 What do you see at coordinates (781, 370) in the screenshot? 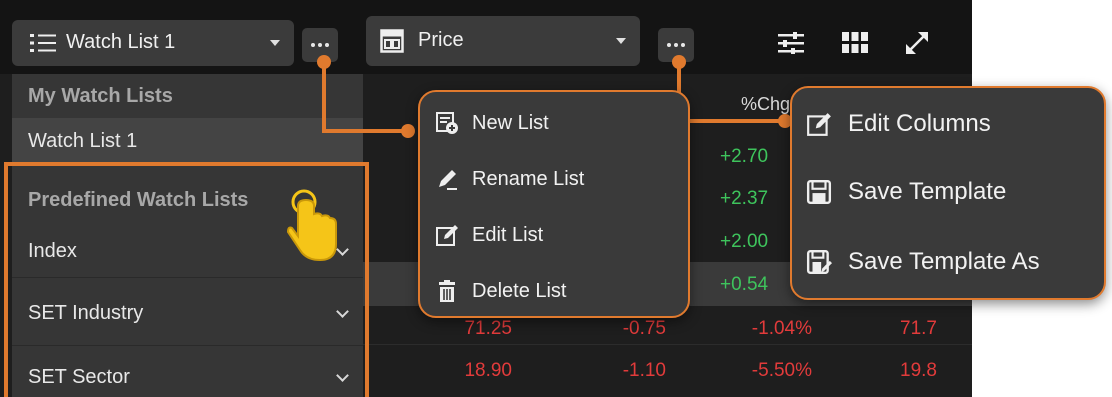
I see `pct-change-value: -5.50%` at bounding box center [781, 370].